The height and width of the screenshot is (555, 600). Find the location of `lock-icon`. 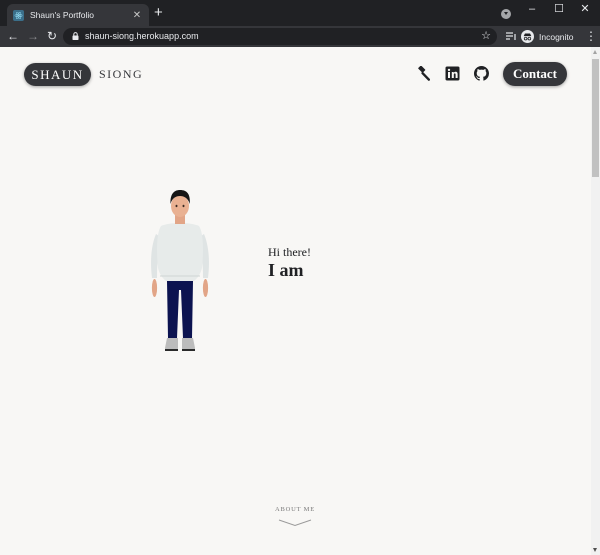

lock-icon is located at coordinates (75, 36).